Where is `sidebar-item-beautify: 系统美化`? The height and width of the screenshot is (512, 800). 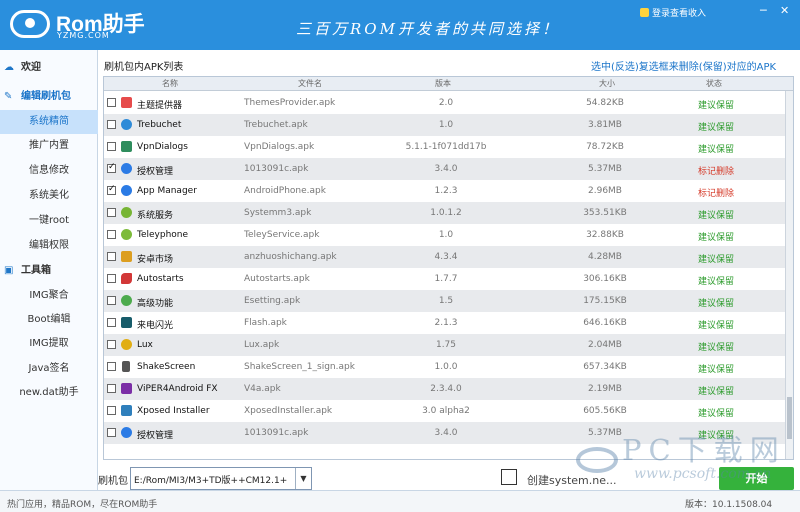
sidebar-item-beautify: 系统美化 is located at coordinates (49, 196).